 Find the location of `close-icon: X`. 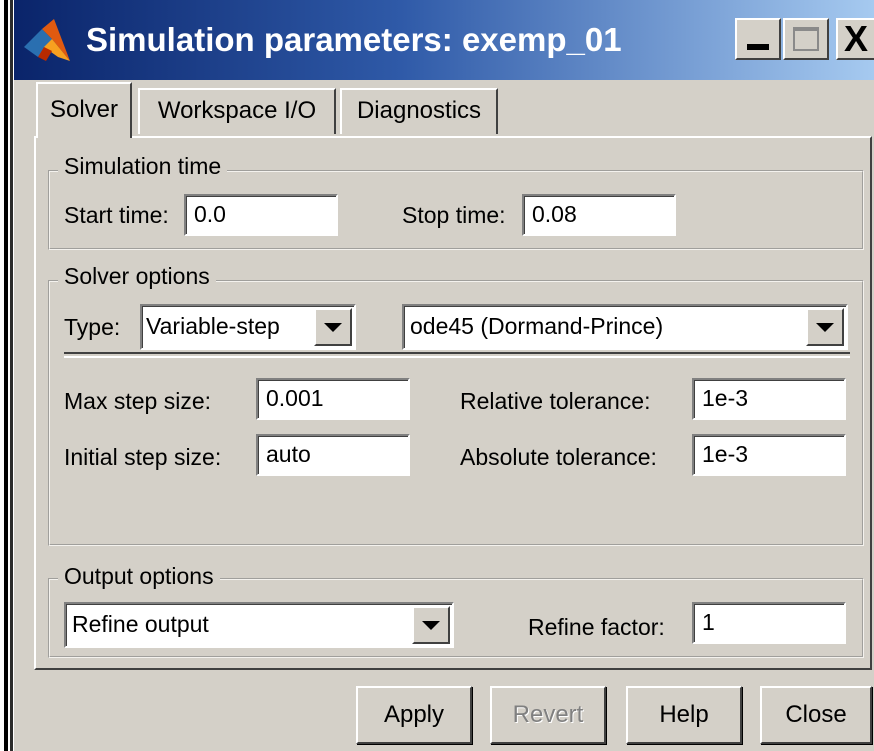

close-icon: X is located at coordinates (856, 38).